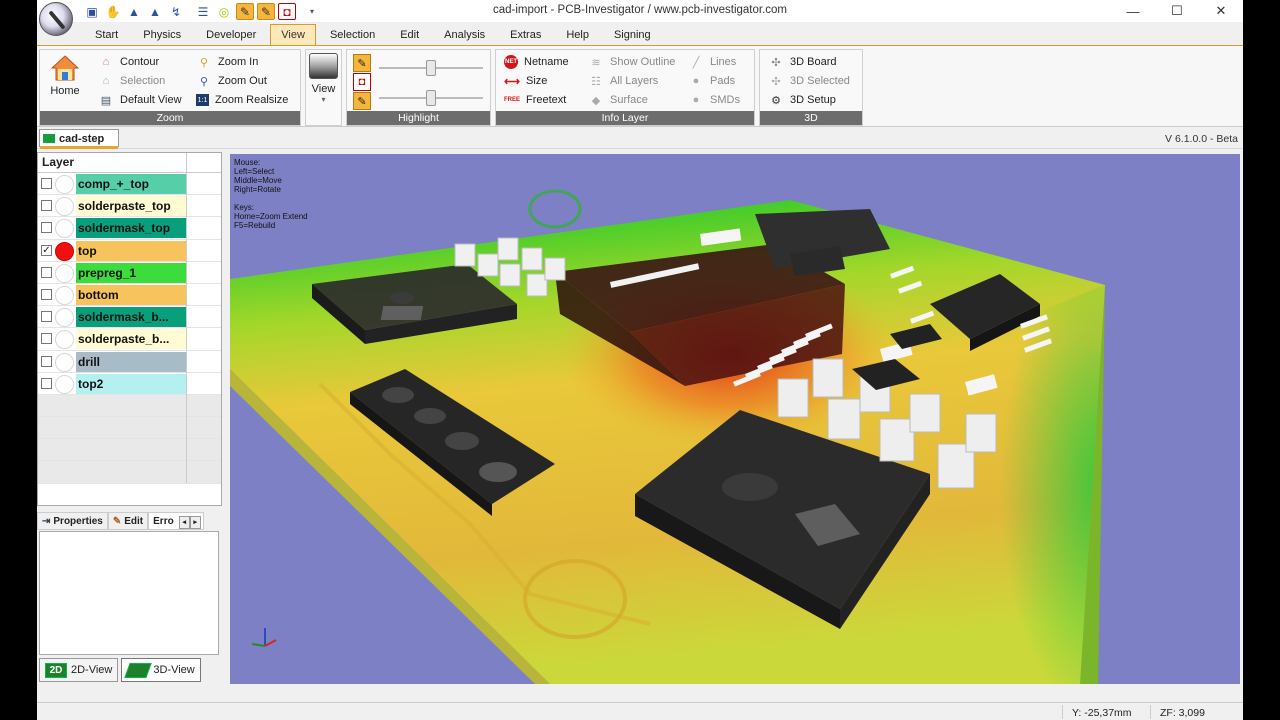 The height and width of the screenshot is (720, 1280). What do you see at coordinates (634, 81) in the screenshot?
I see `all-layers-label: All Layers` at bounding box center [634, 81].